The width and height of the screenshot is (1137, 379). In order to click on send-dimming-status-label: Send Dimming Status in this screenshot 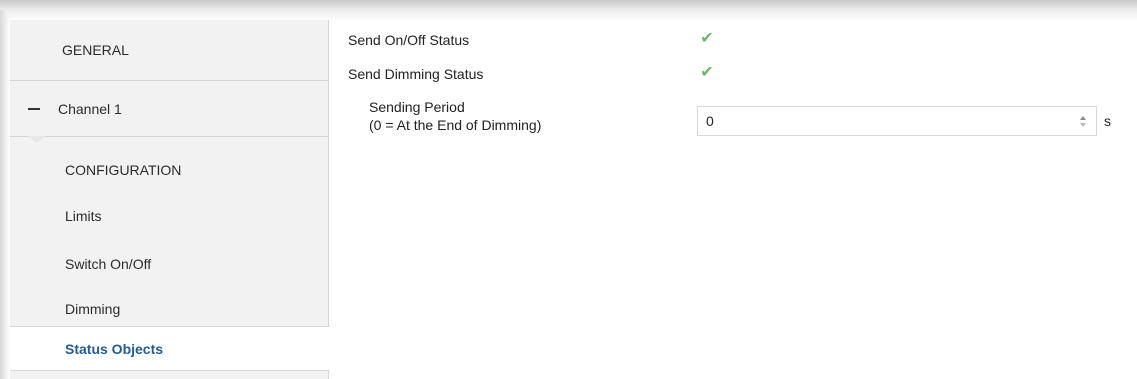, I will do `click(416, 74)`.